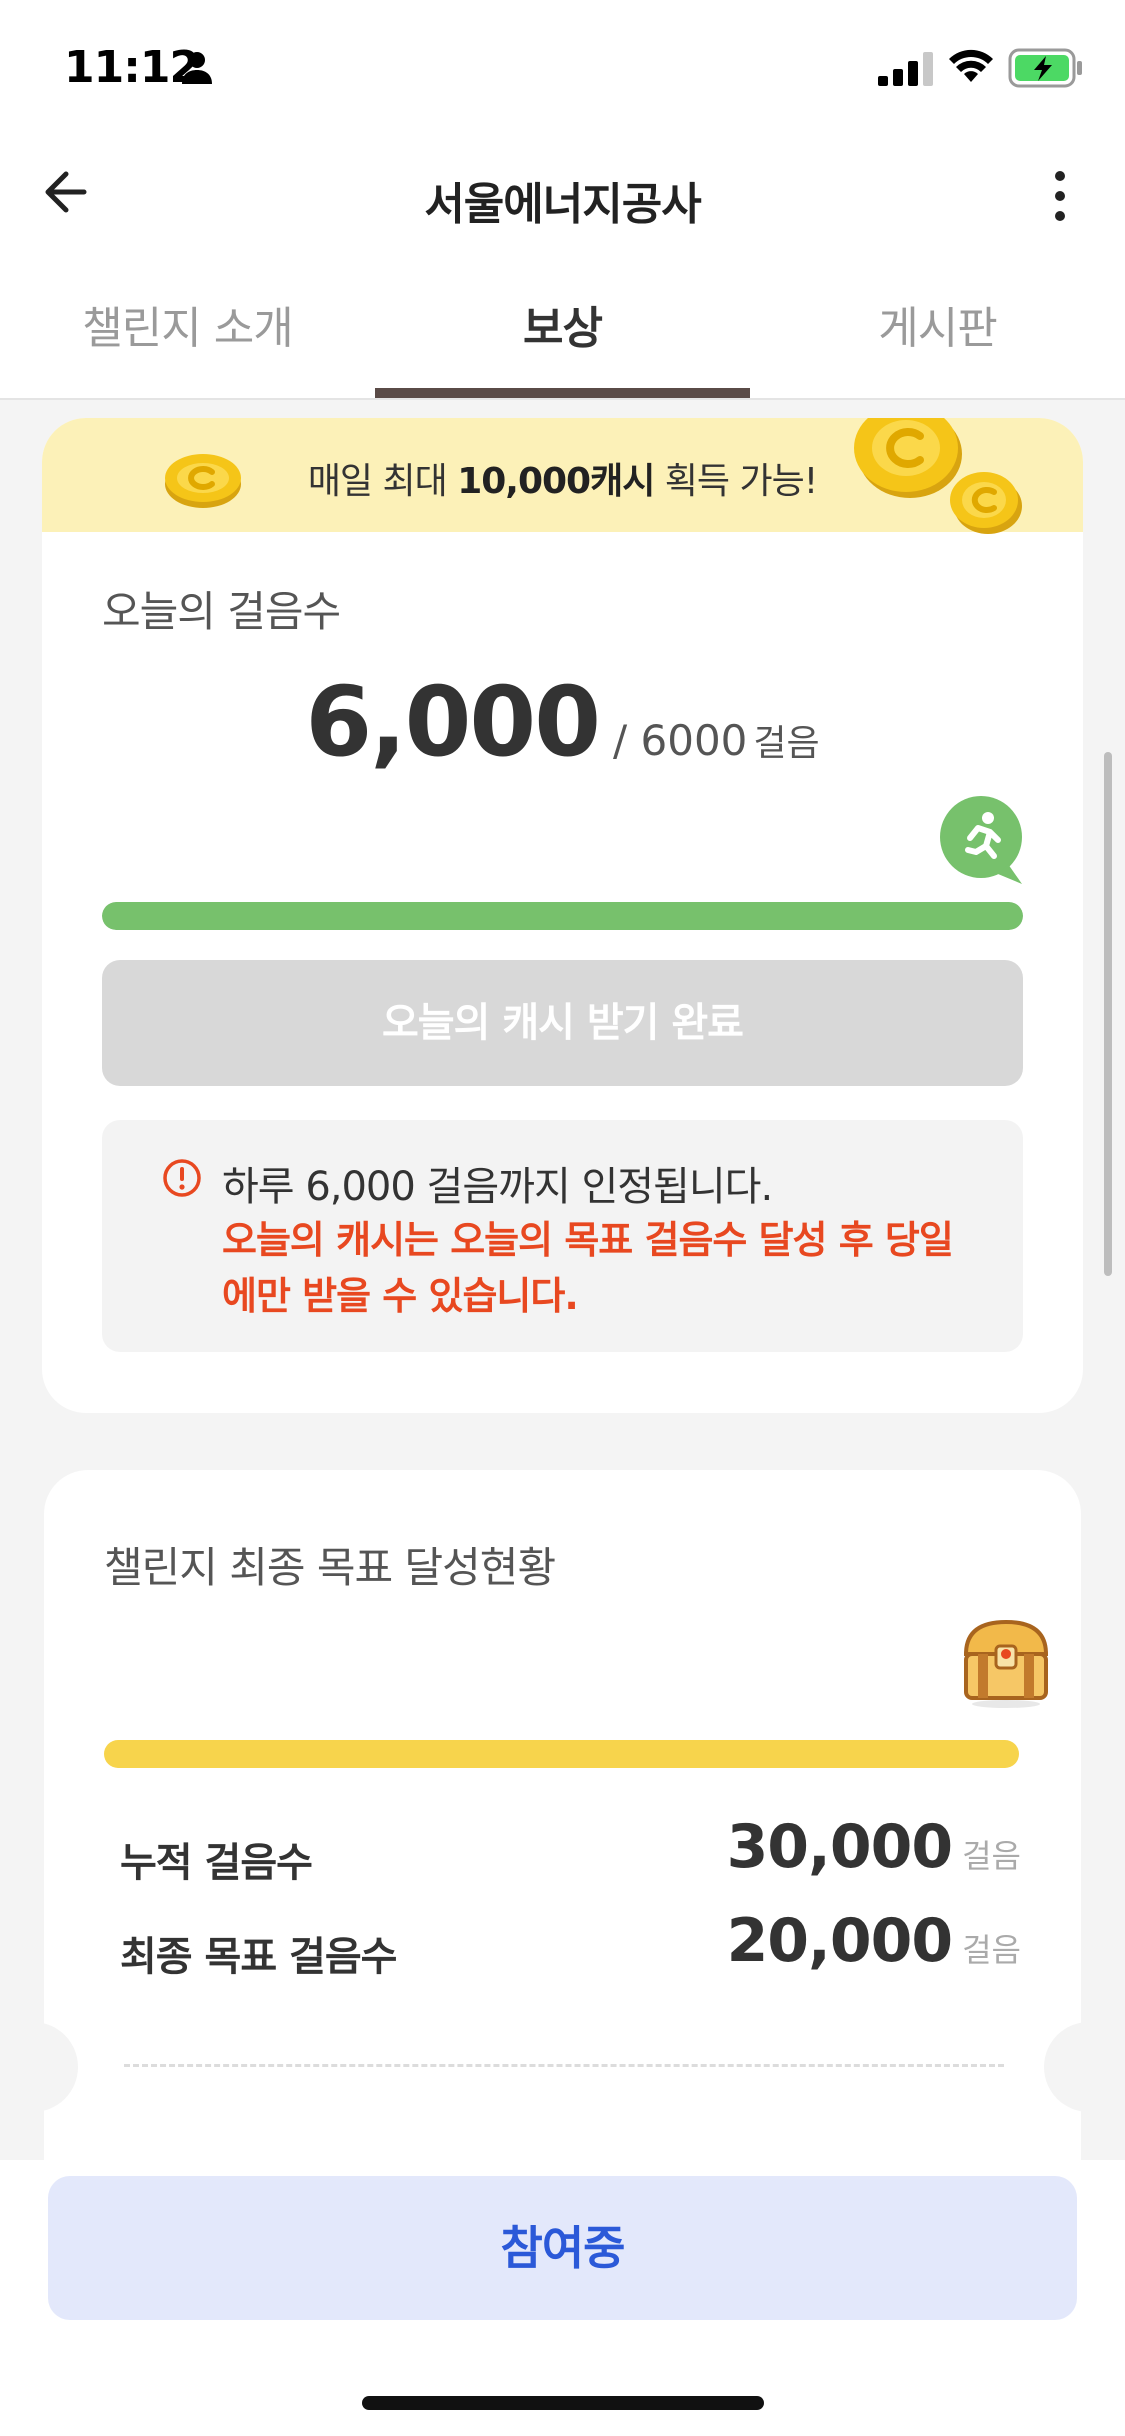 The image size is (1125, 2436). Describe the element at coordinates (840, 1847) in the screenshot. I see `accumulated-steps-number: 30,000` at that location.